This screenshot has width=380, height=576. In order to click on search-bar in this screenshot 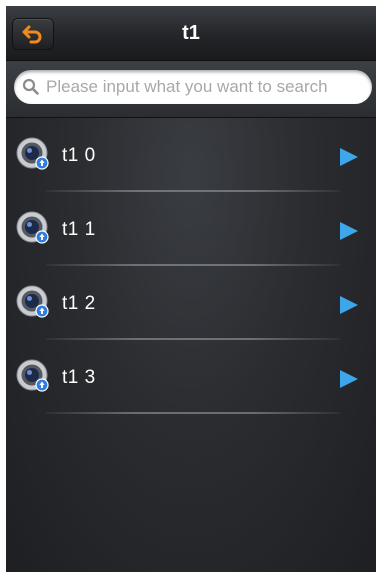, I will do `click(191, 89)`.